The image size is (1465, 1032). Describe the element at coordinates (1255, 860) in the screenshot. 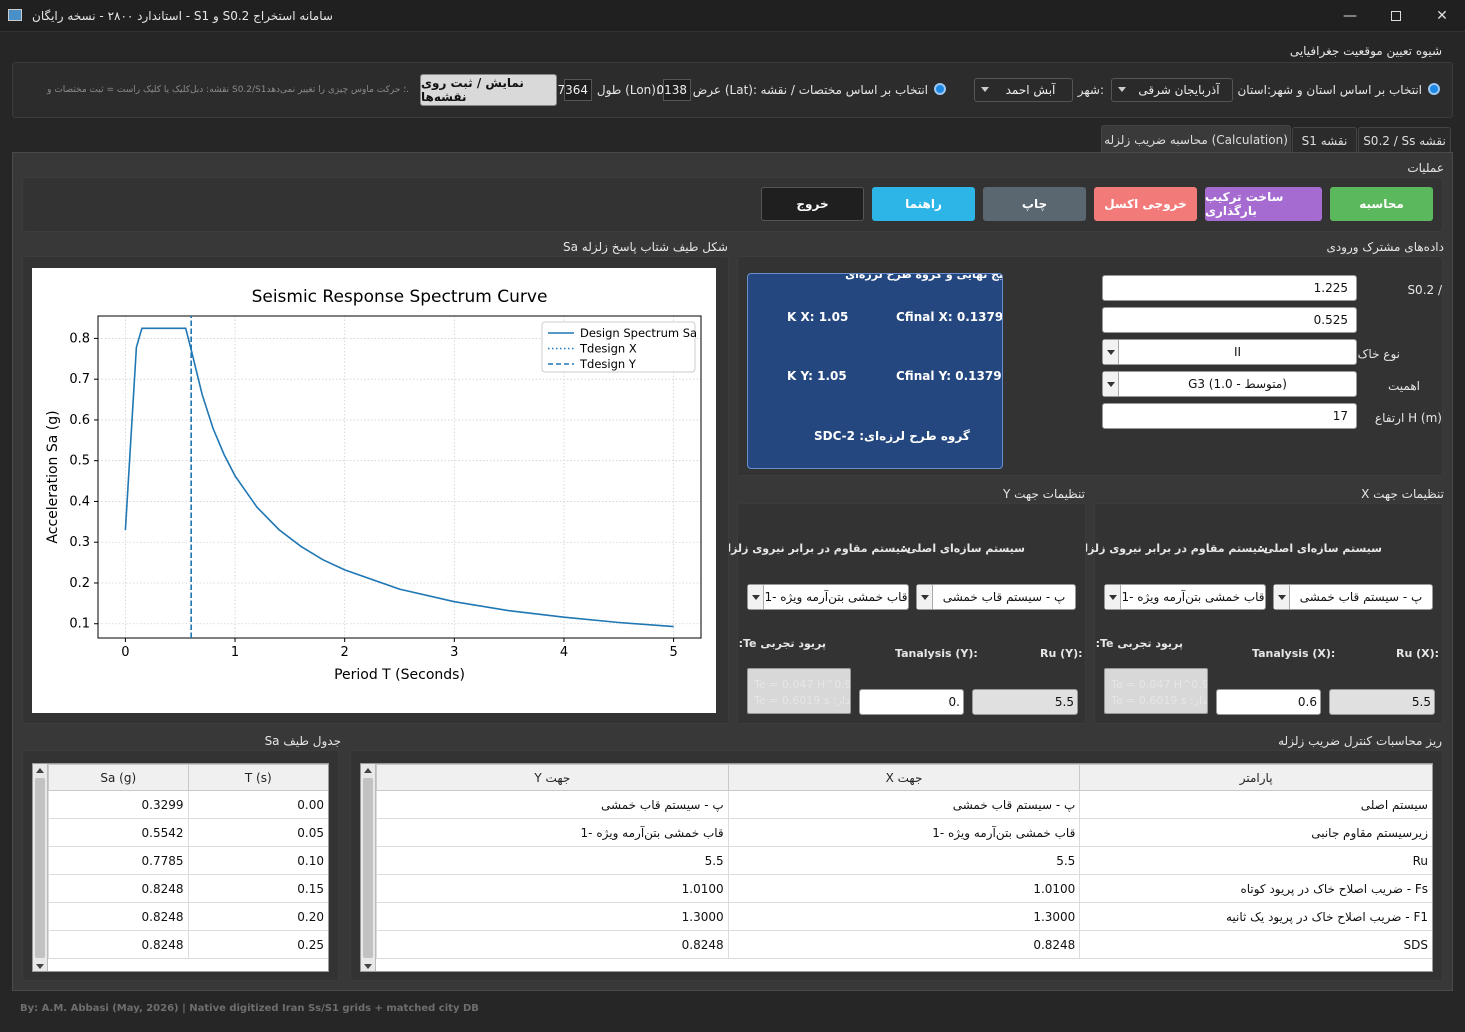

I see `table-cell: Ru` at that location.